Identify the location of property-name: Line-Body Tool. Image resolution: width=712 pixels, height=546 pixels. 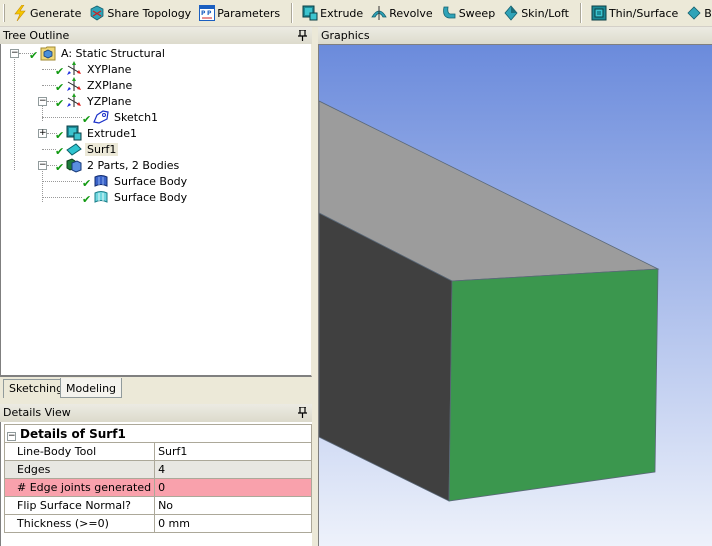
(79, 451).